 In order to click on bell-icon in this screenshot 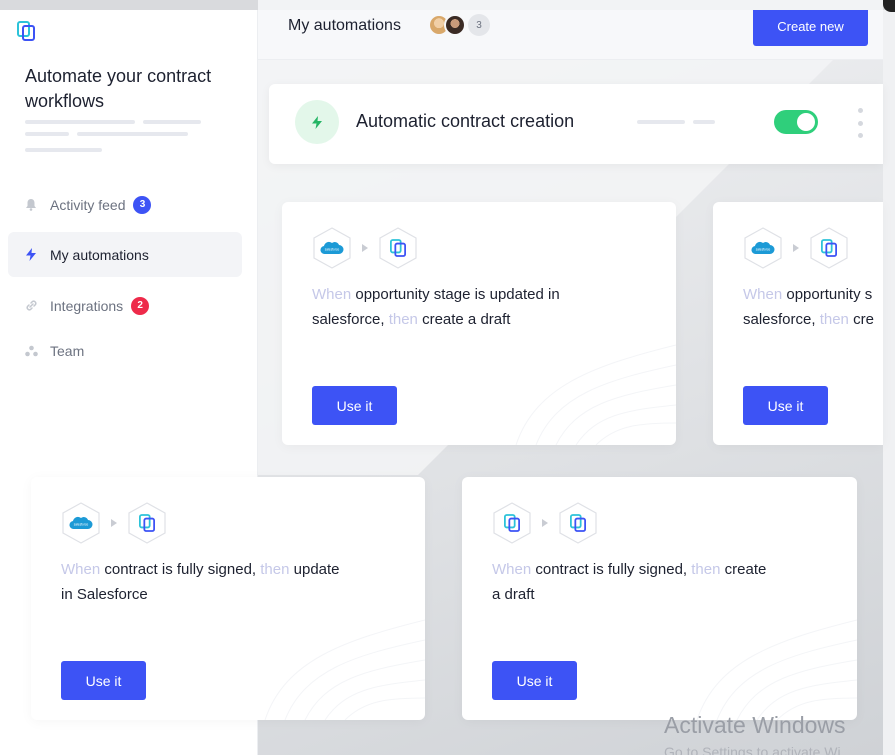, I will do `click(31, 205)`.